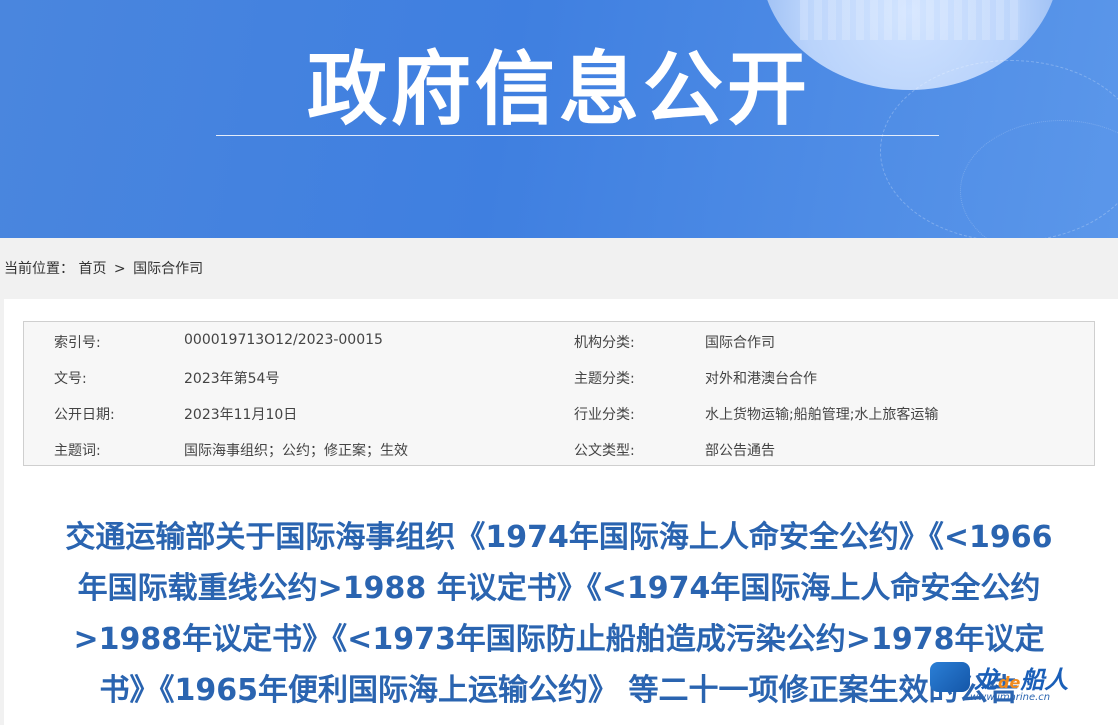 The width and height of the screenshot is (1118, 725). Describe the element at coordinates (740, 451) in the screenshot. I see `metadata-value: 部公告通告` at that location.